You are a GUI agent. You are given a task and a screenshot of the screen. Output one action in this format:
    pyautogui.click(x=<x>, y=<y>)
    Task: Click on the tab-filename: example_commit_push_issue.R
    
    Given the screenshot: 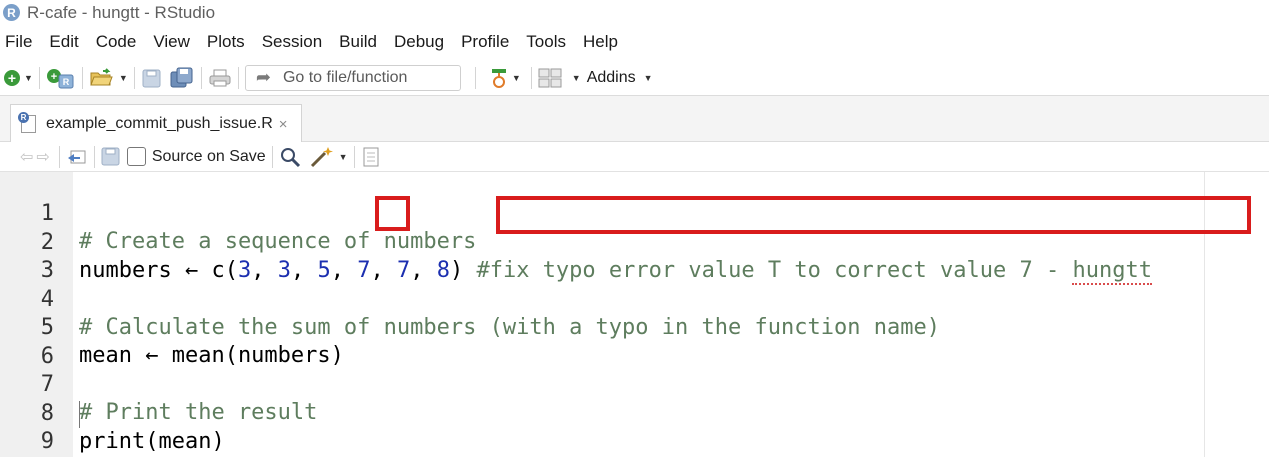 What is the action you would take?
    pyautogui.click(x=159, y=123)
    